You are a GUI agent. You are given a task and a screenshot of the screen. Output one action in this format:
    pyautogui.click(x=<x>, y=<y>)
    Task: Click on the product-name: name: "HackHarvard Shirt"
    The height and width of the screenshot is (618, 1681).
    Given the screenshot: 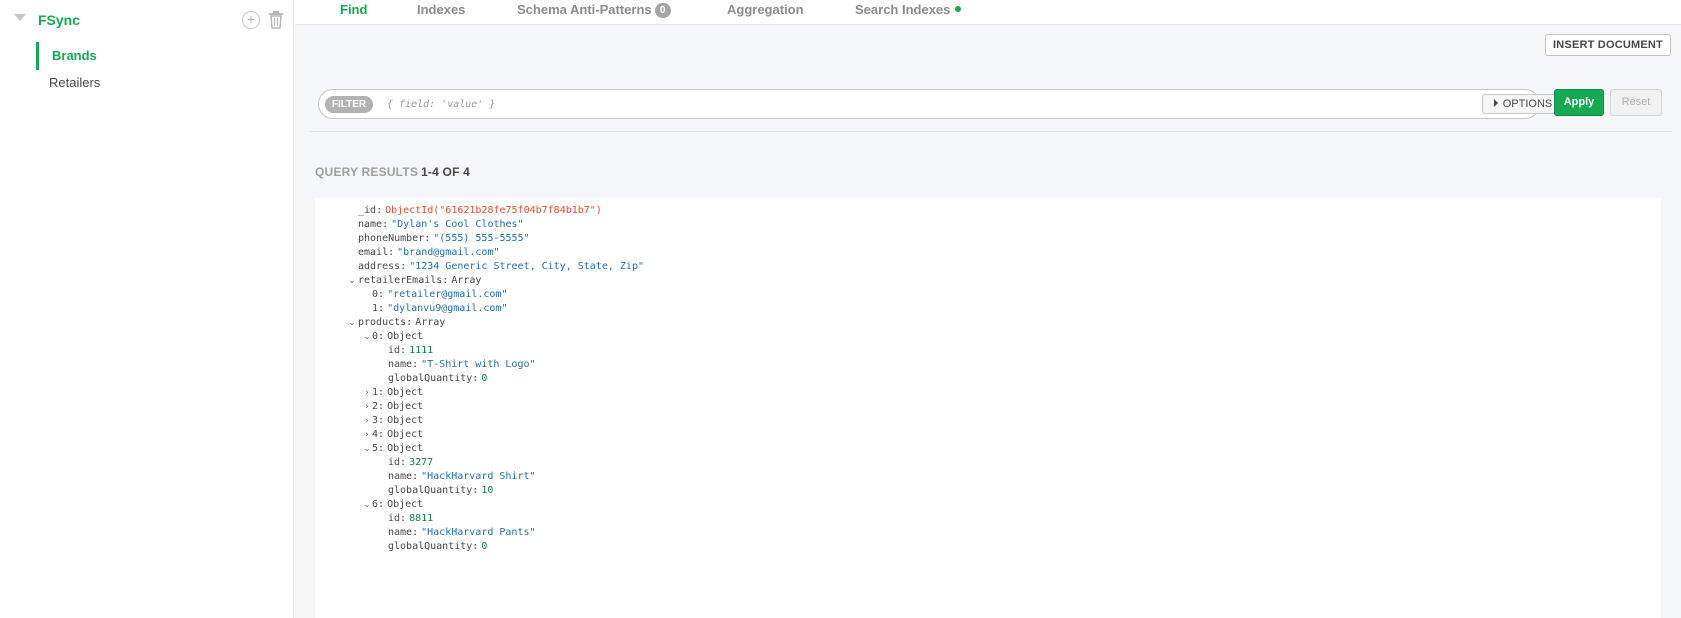 What is the action you would take?
    pyautogui.click(x=462, y=477)
    